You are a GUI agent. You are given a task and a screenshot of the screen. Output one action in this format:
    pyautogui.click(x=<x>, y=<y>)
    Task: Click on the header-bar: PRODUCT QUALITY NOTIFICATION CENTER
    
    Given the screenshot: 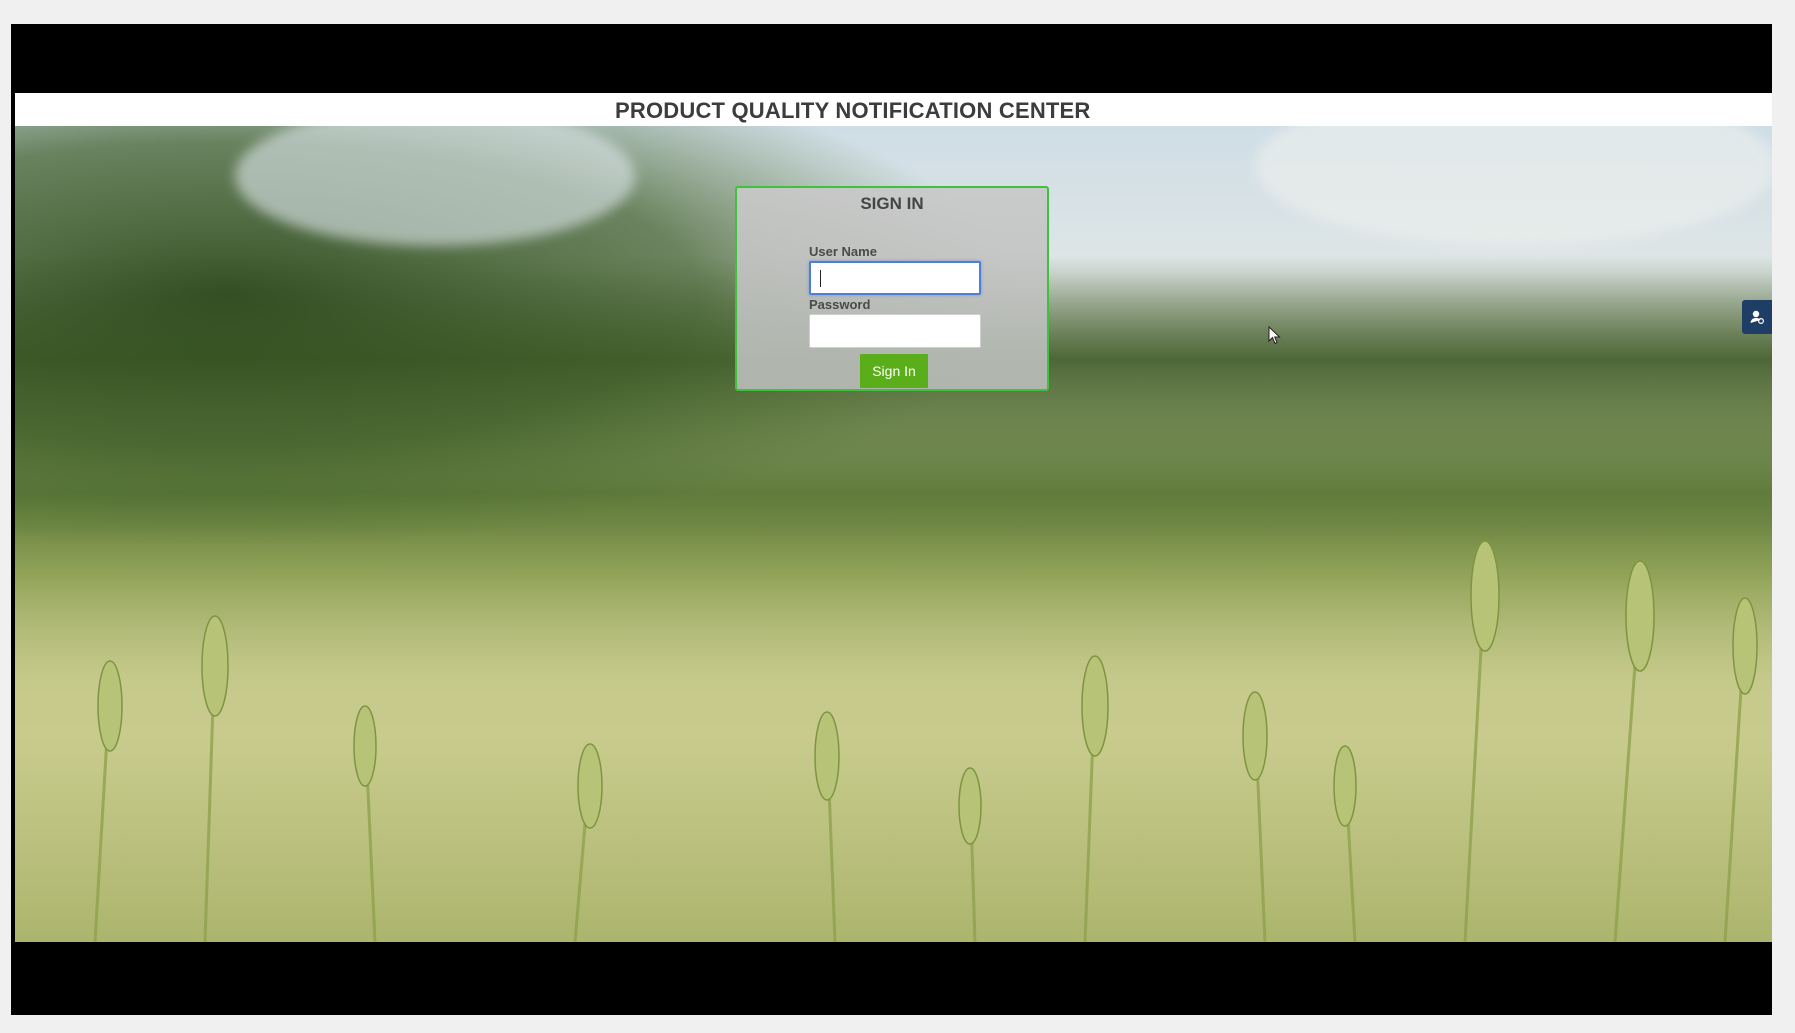 What is the action you would take?
    pyautogui.click(x=893, y=109)
    